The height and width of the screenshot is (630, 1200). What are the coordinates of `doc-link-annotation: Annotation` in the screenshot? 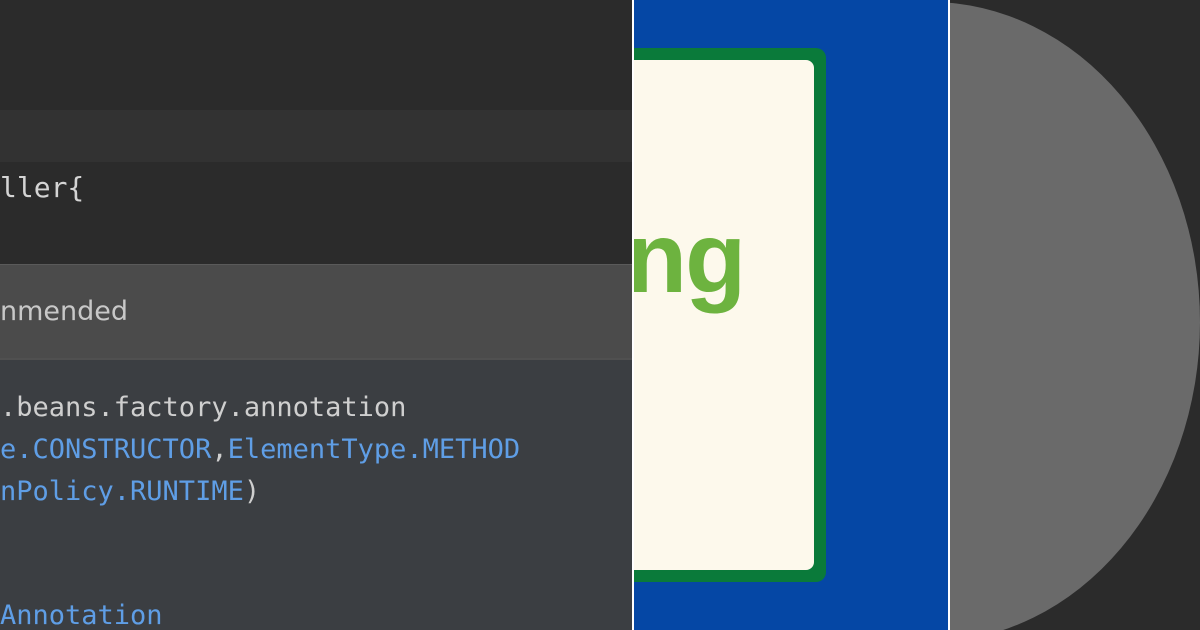 It's located at (81, 613).